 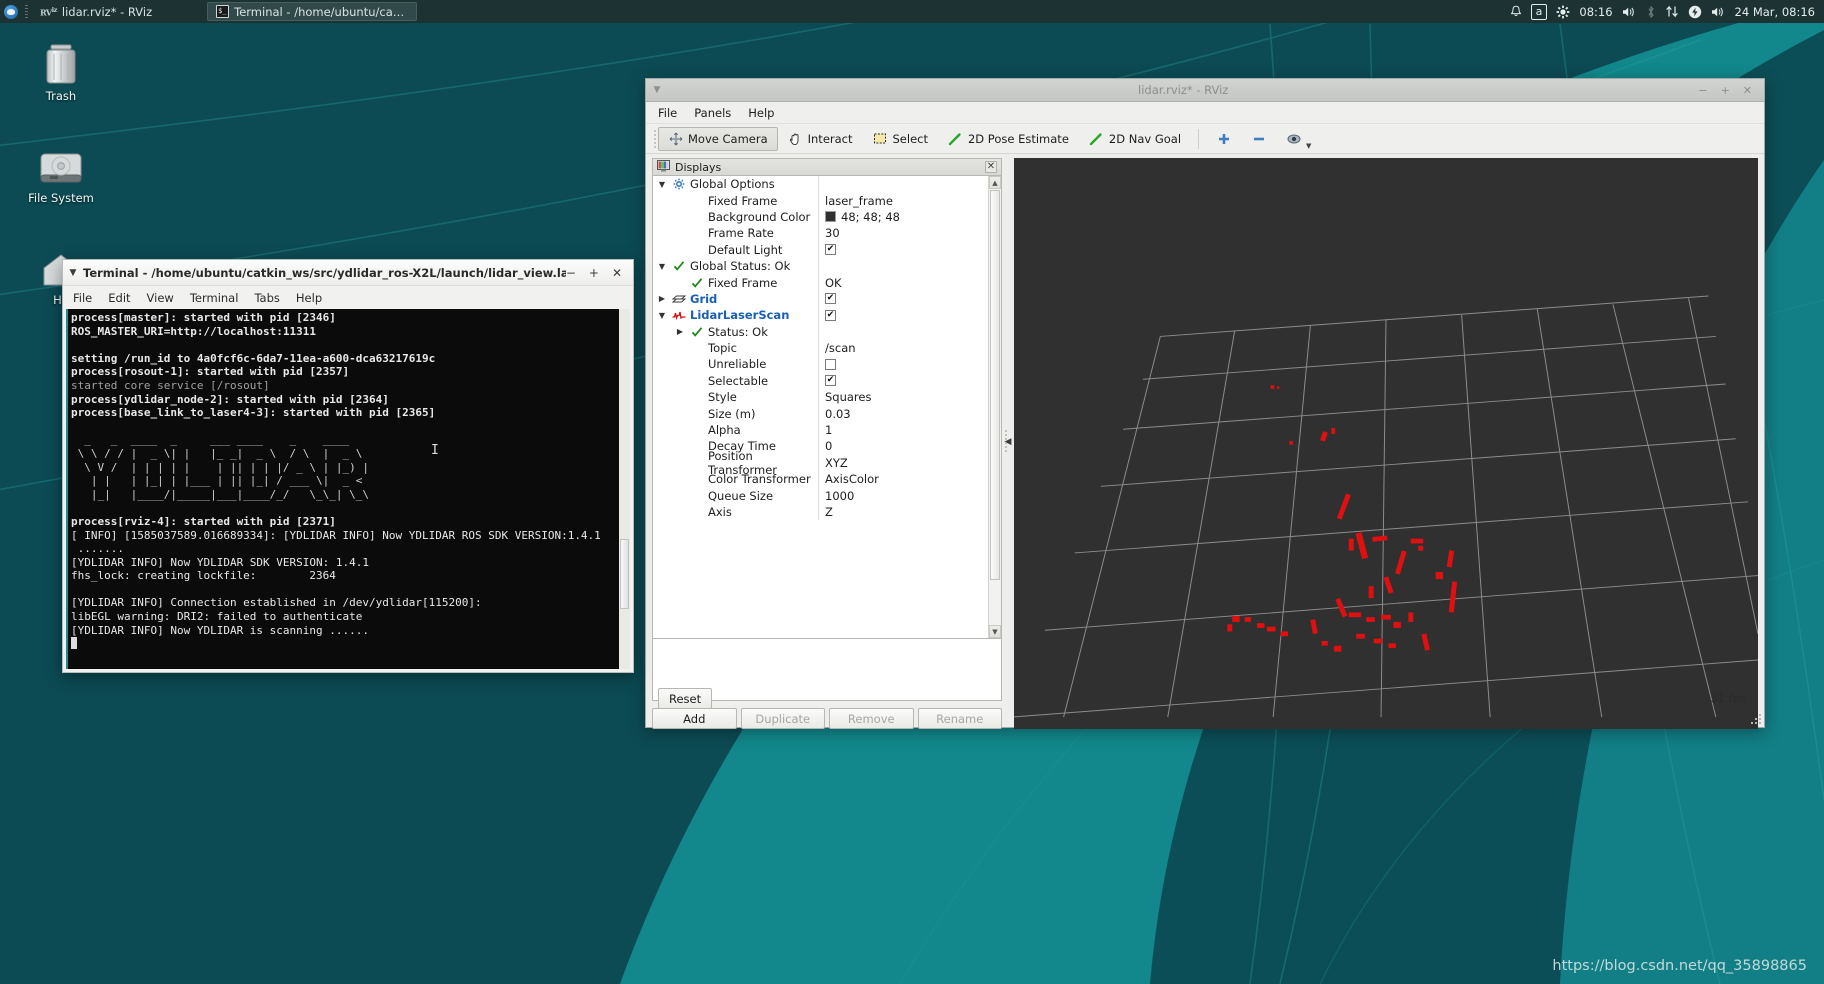 What do you see at coordinates (820, 413) in the screenshot?
I see `display-tree-row: Size (m) 0.03` at bounding box center [820, 413].